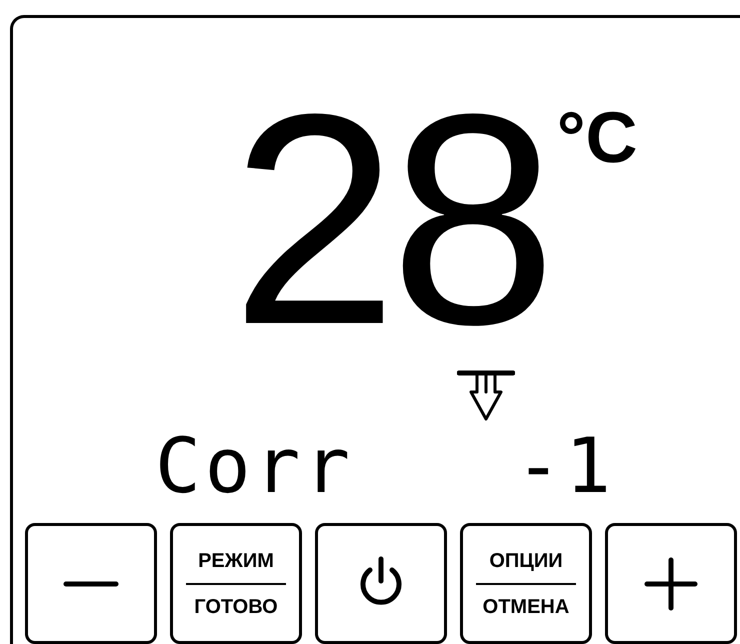 The image size is (740, 644). I want to click on mode-button: РЕЖИМ ГОТОВО, so click(236, 583).